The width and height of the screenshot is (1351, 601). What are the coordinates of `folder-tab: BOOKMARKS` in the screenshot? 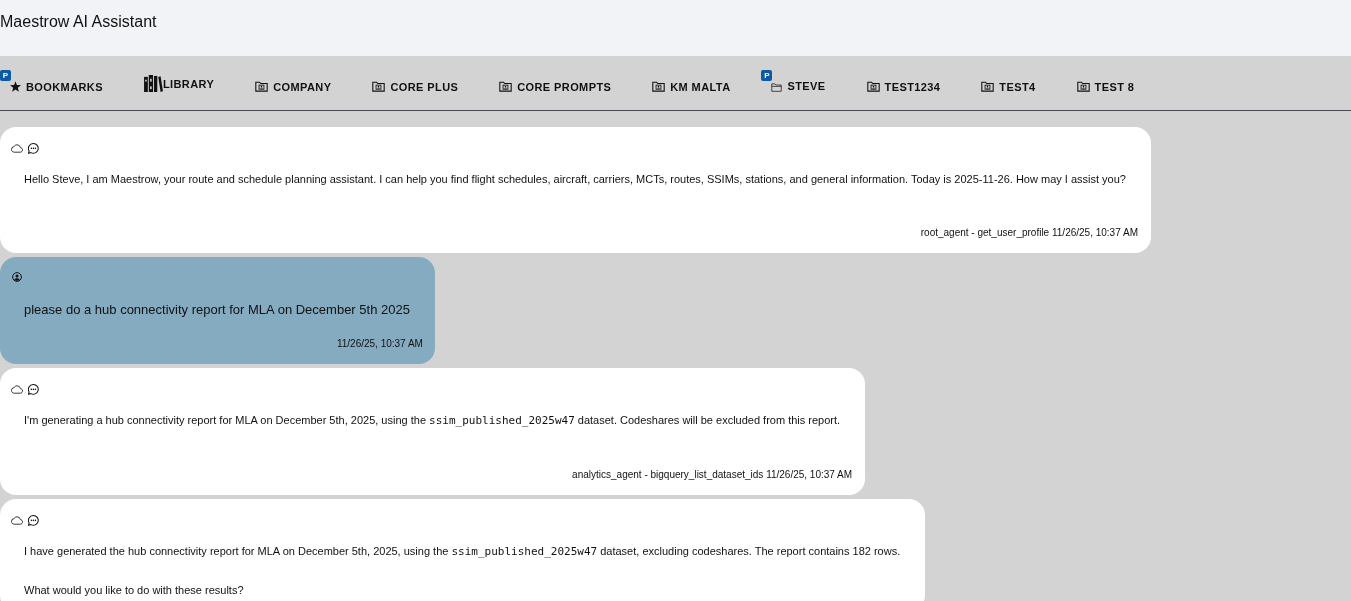 It's located at (56, 86).